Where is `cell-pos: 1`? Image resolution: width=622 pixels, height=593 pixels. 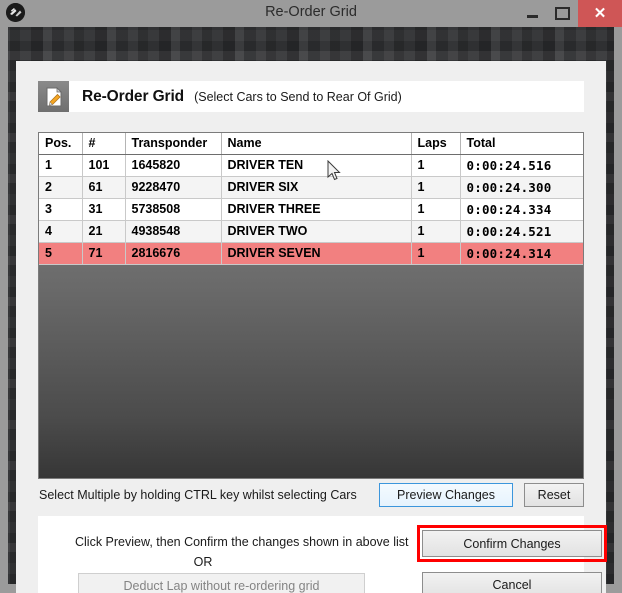
cell-pos: 1 is located at coordinates (61, 165).